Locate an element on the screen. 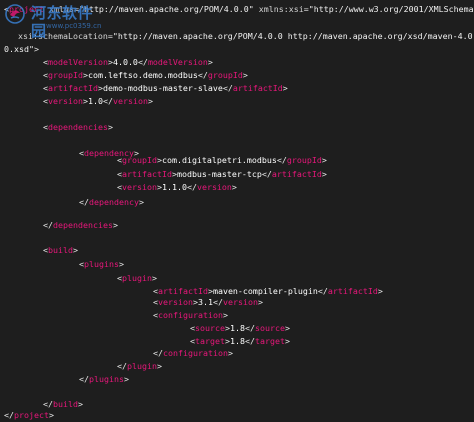 The image size is (474, 422). code-line: </configuration> is located at coordinates (193, 353).